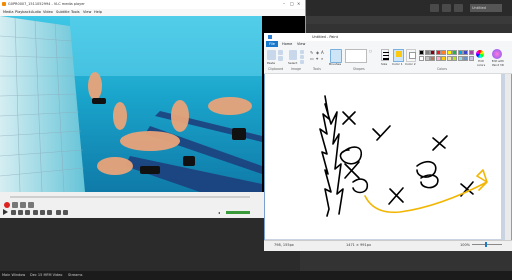  I want to click on canvas-vertical-scrollbar, so click(508, 157).